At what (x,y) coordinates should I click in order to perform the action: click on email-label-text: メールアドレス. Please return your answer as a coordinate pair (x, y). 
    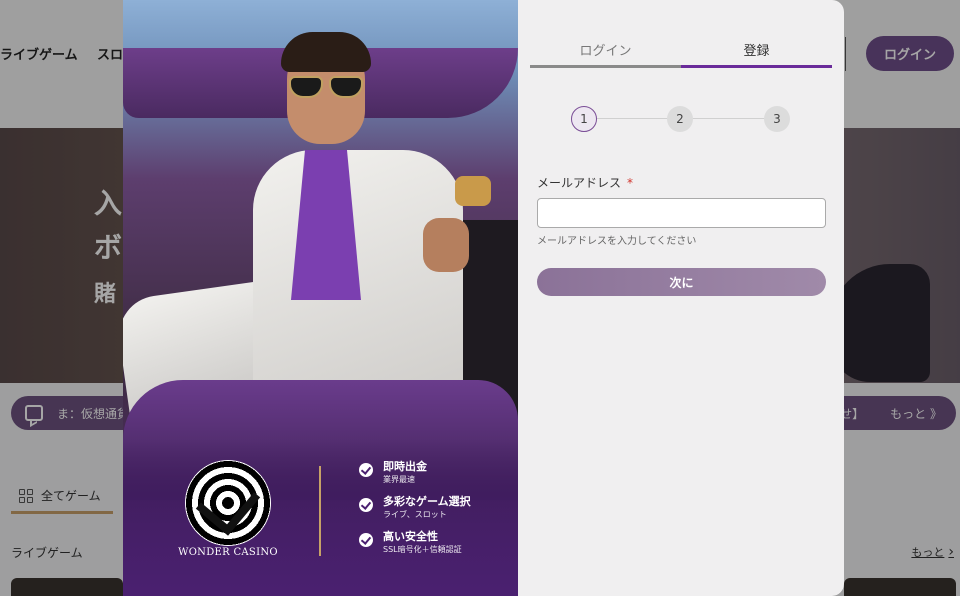
    Looking at the image, I should click on (579, 183).